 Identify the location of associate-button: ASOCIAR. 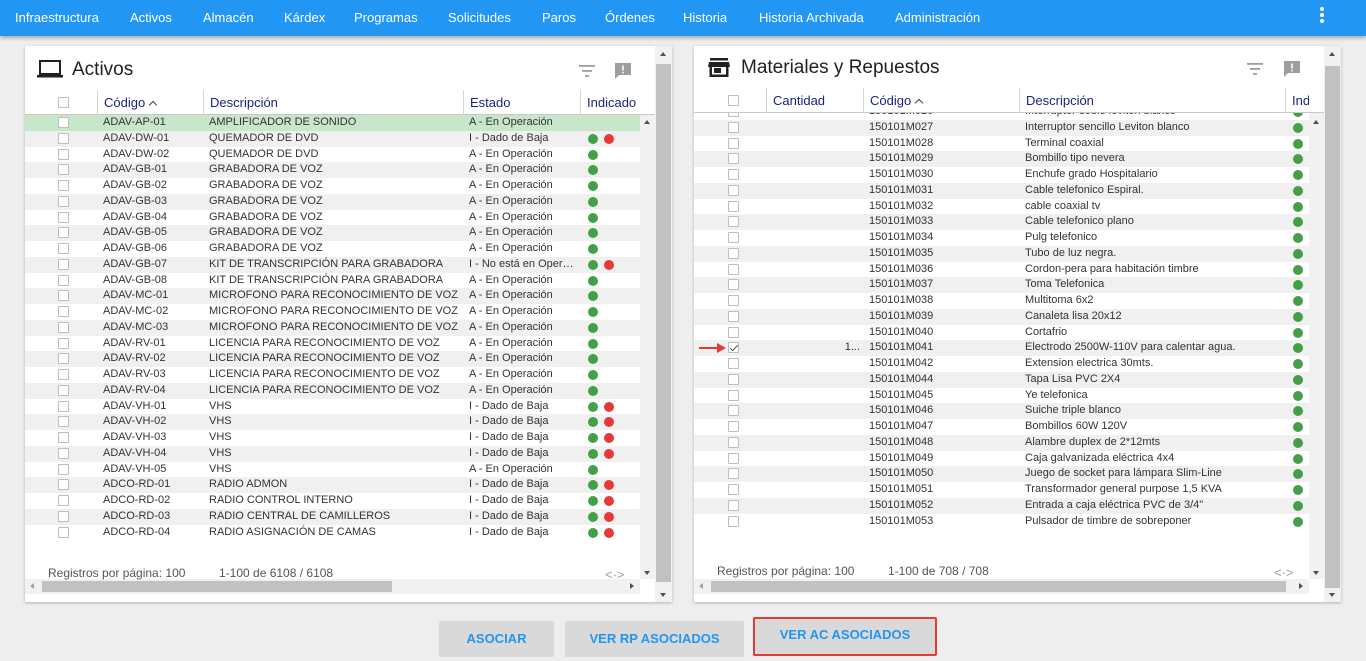
(496, 639).